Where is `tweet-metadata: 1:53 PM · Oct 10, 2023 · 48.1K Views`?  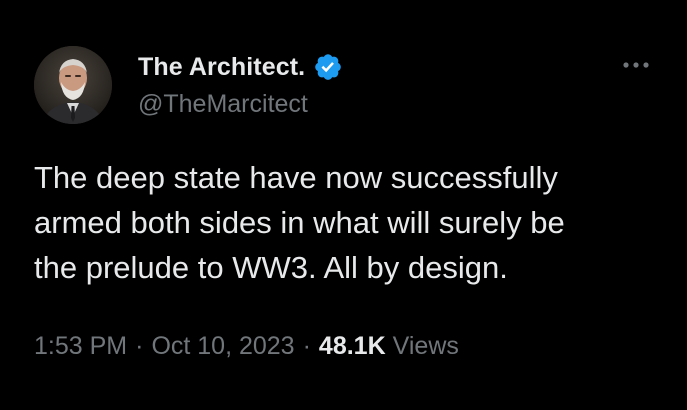 tweet-metadata: 1:53 PM · Oct 10, 2023 · 48.1K Views is located at coordinates (246, 346).